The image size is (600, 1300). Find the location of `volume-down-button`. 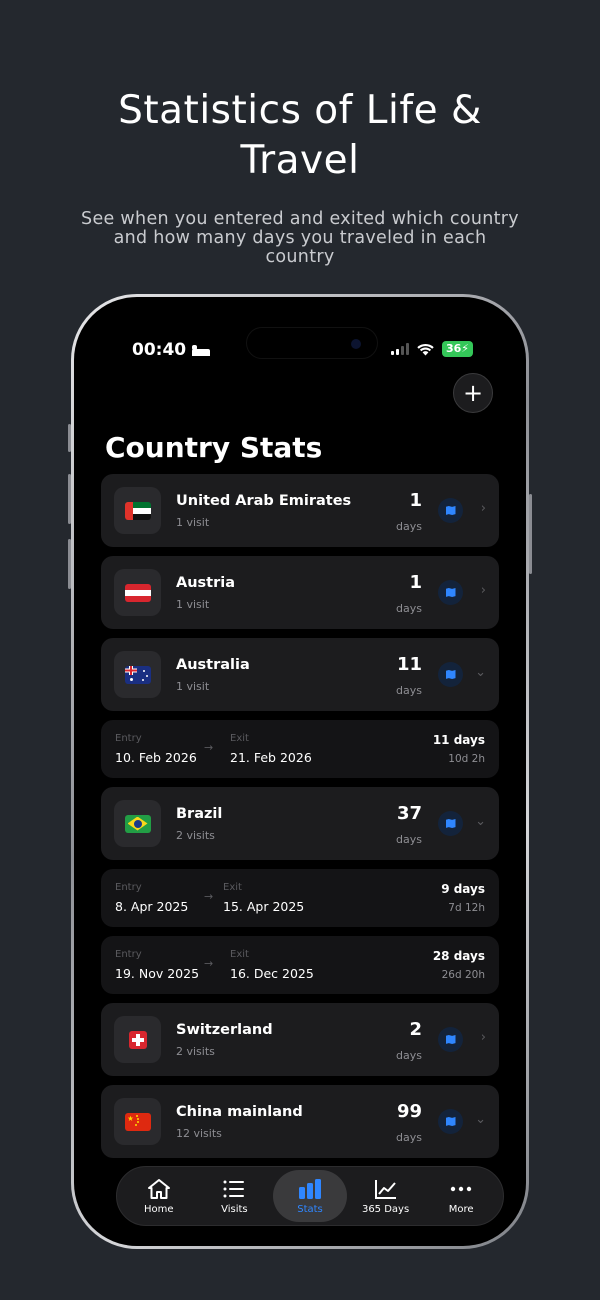

volume-down-button is located at coordinates (69, 564).